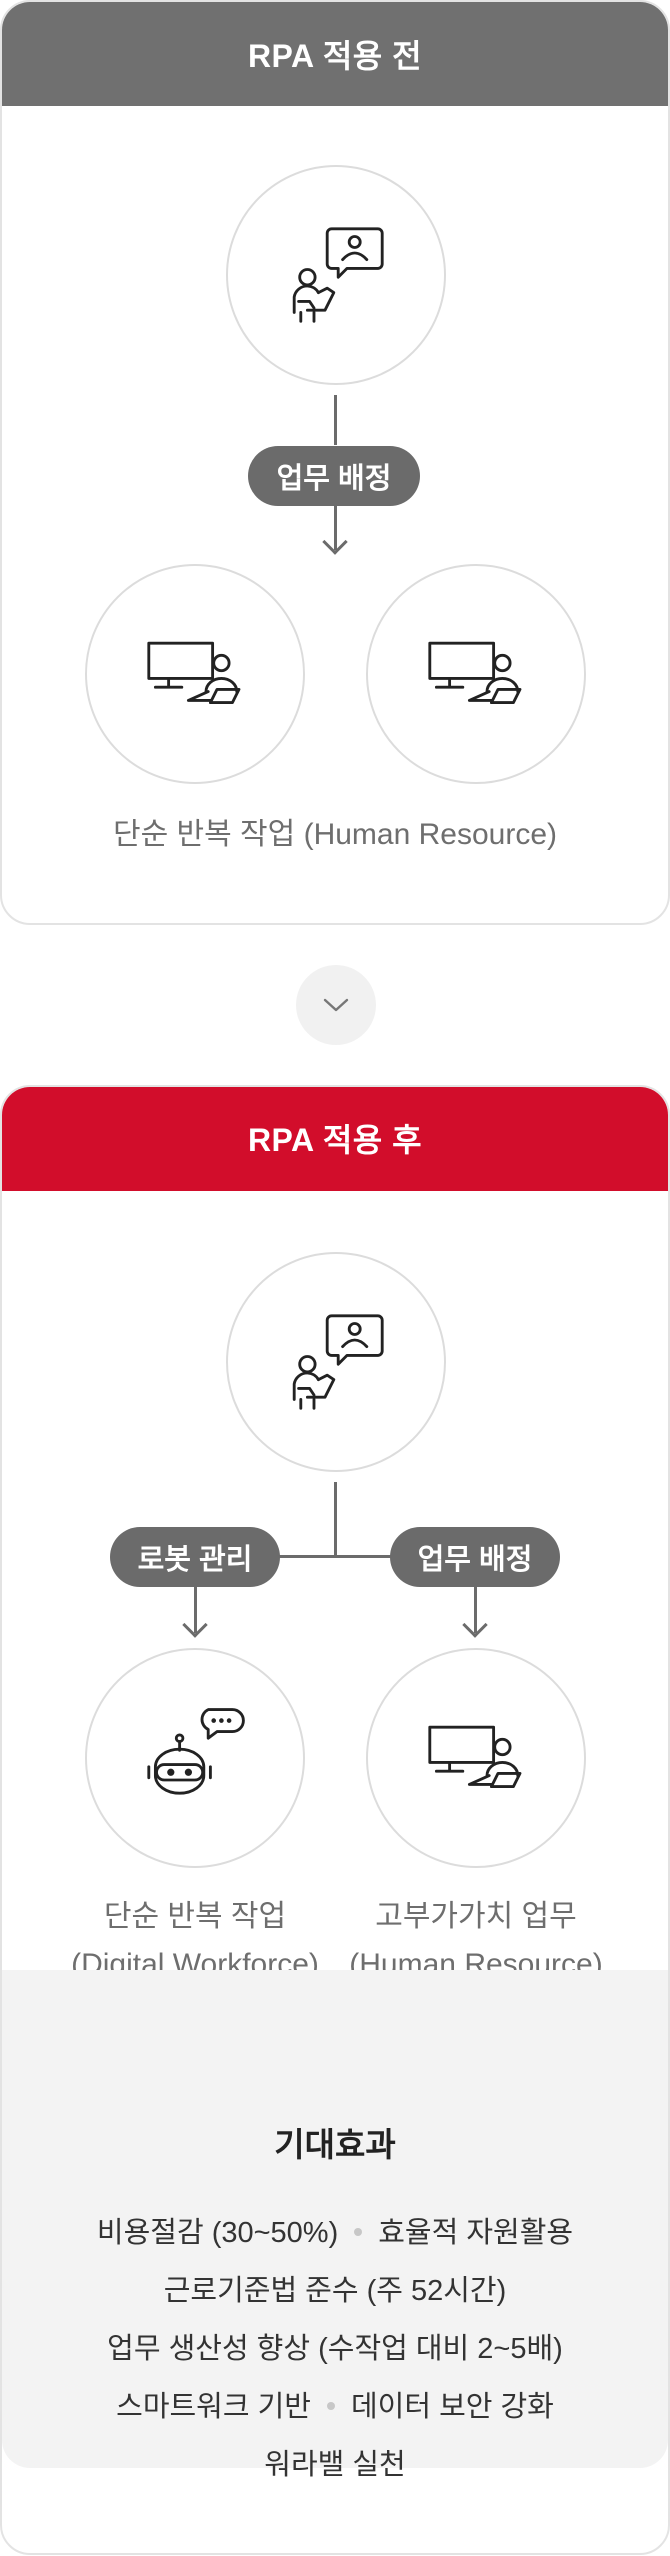 This screenshot has height=2556, width=670. I want to click on effect-line-5: 워라밸 실천, so click(335, 2465).